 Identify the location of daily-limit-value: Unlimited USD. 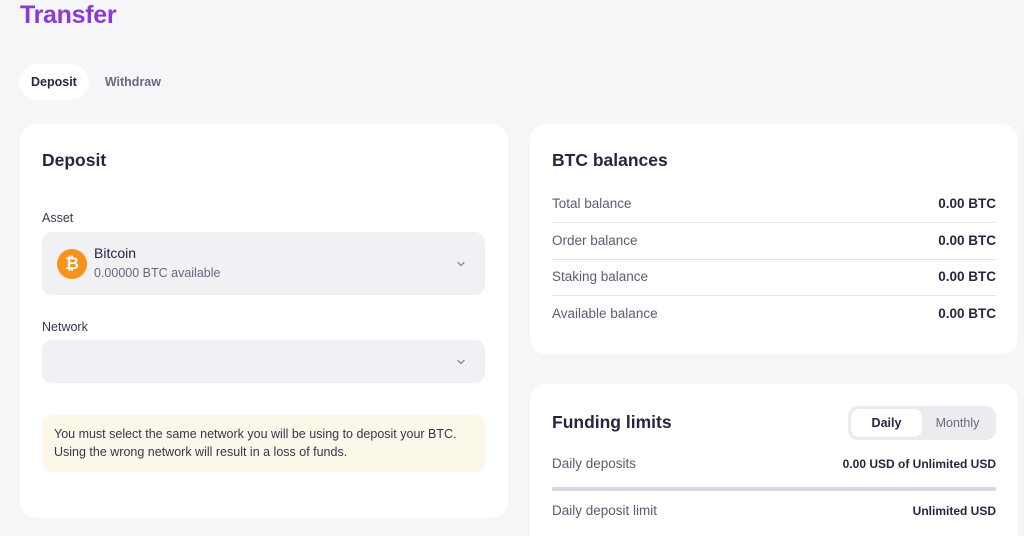
(954, 510).